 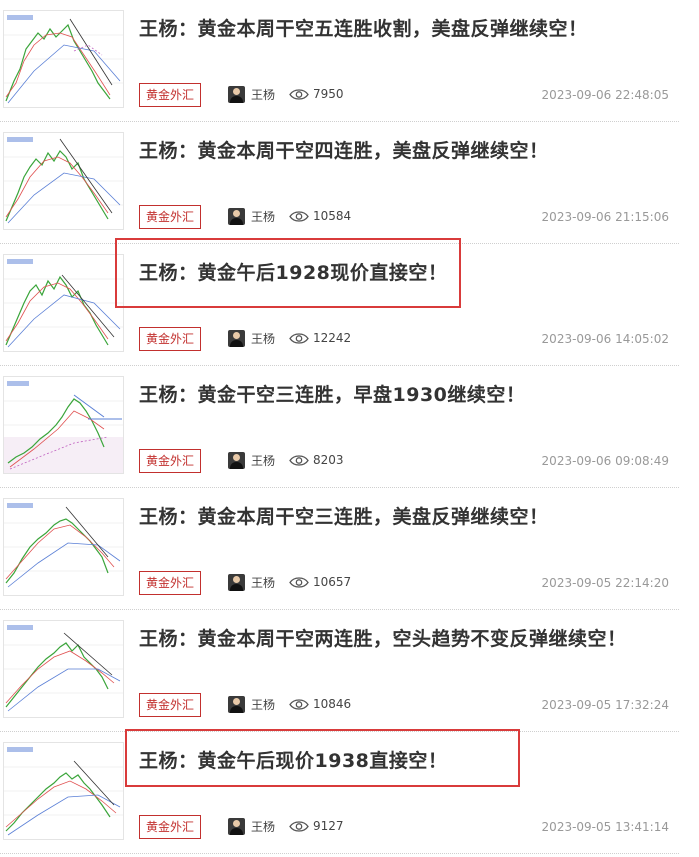 I want to click on publish-date: 2023-09-05 13:41:14, so click(x=605, y=827).